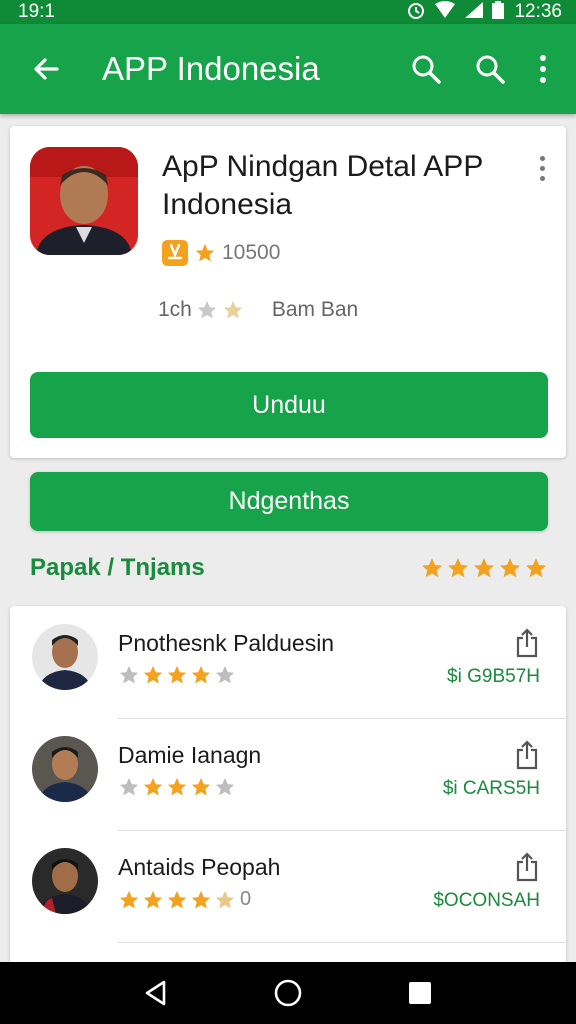 The height and width of the screenshot is (1024, 576). Describe the element at coordinates (190, 755) in the screenshot. I see `reviewer-name: Damie Ianagn` at that location.